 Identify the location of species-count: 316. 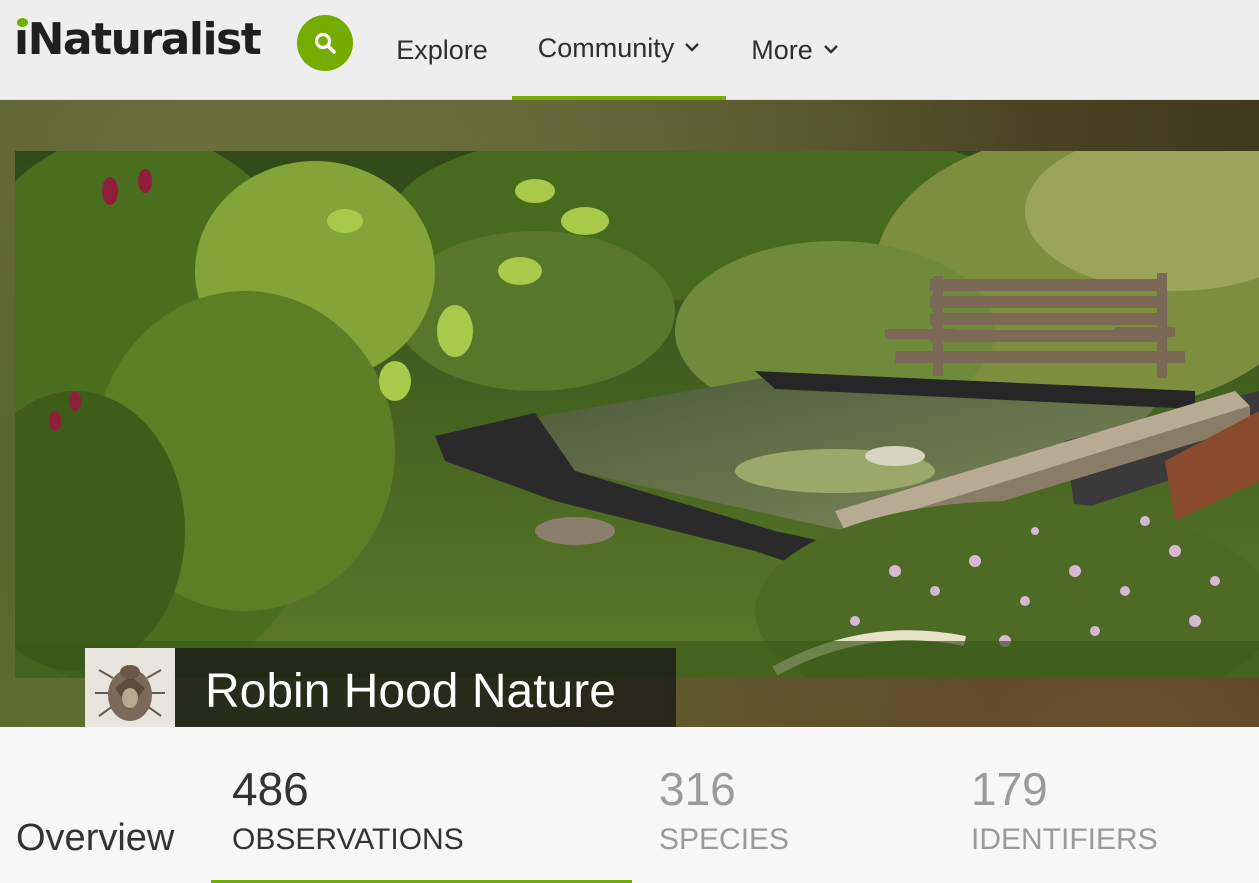
(697, 789).